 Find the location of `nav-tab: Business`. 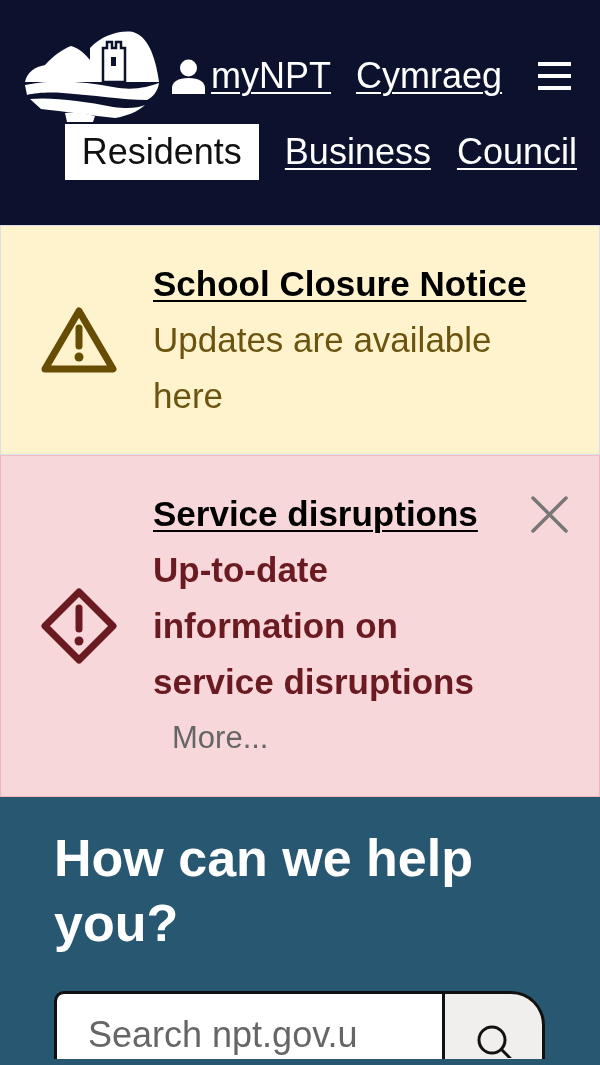

nav-tab: Business is located at coordinates (357, 152).